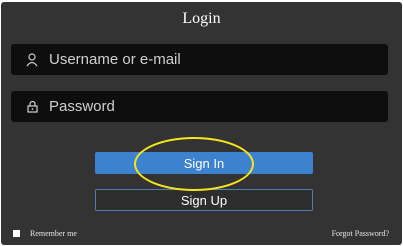  I want to click on username-field, so click(199, 59).